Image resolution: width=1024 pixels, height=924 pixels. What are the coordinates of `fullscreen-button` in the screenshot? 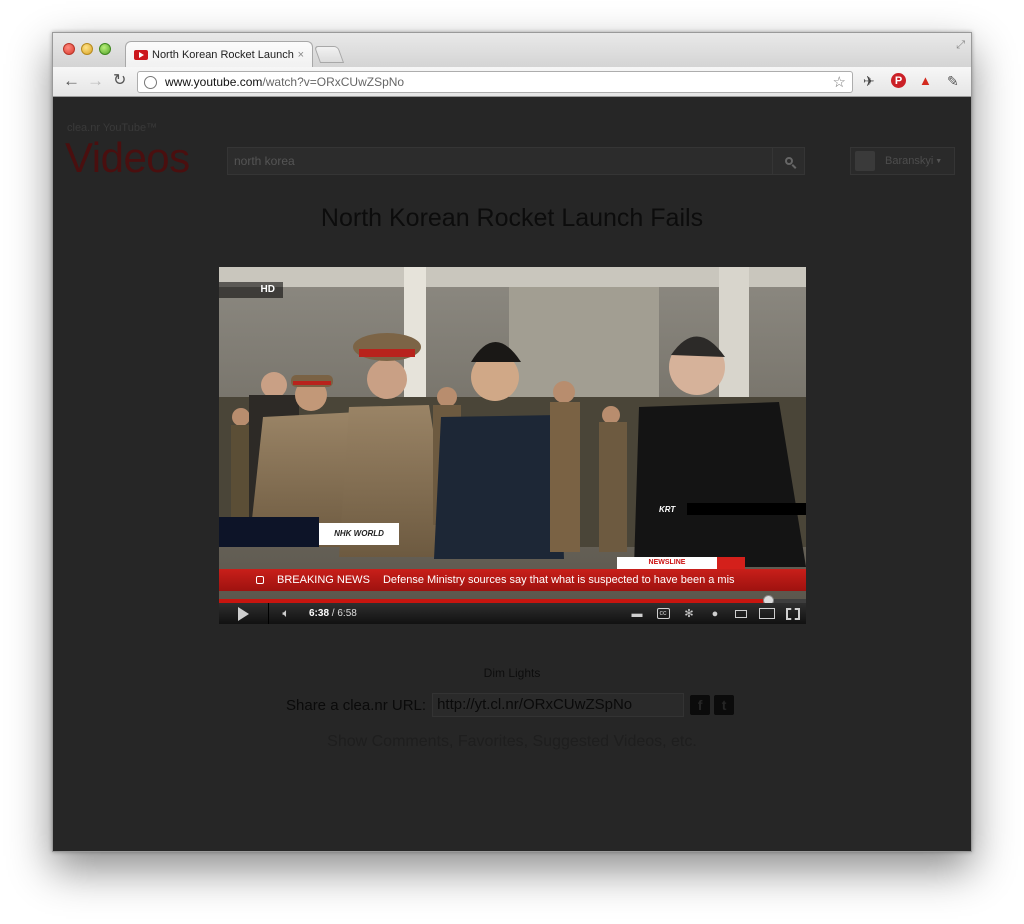 It's located at (793, 613).